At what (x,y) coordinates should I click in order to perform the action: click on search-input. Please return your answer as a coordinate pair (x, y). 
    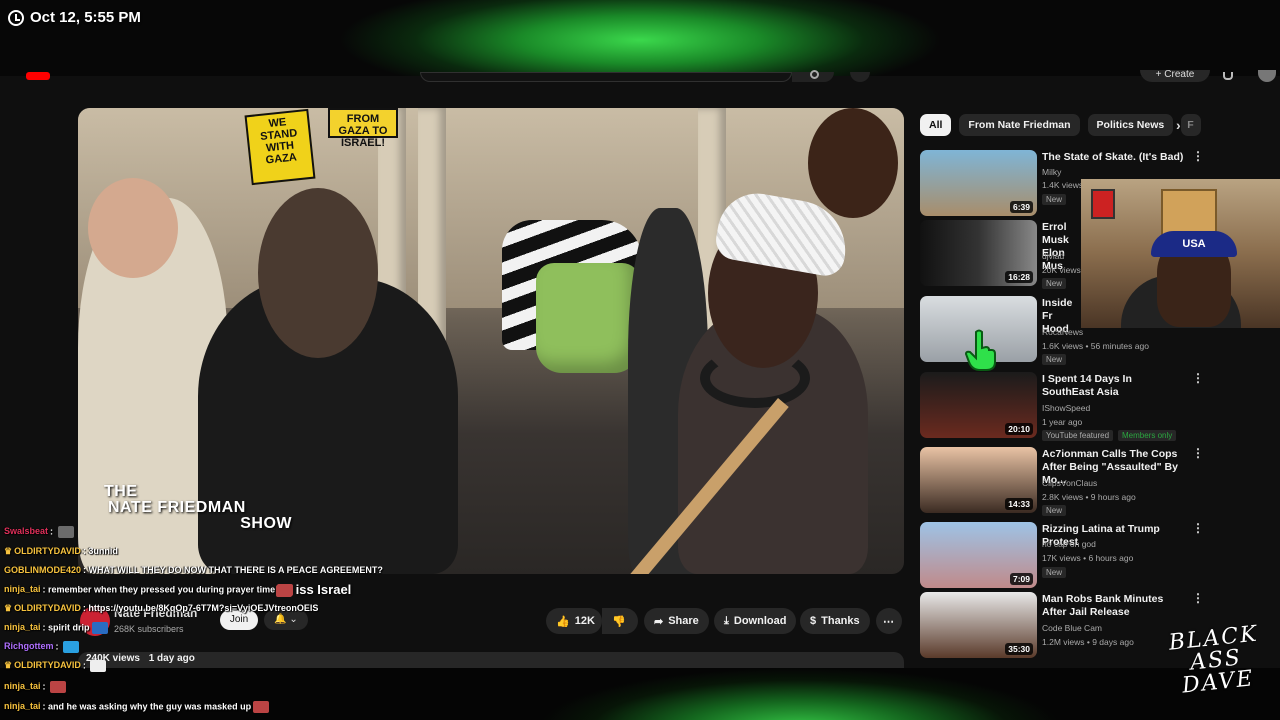
    Looking at the image, I should click on (606, 77).